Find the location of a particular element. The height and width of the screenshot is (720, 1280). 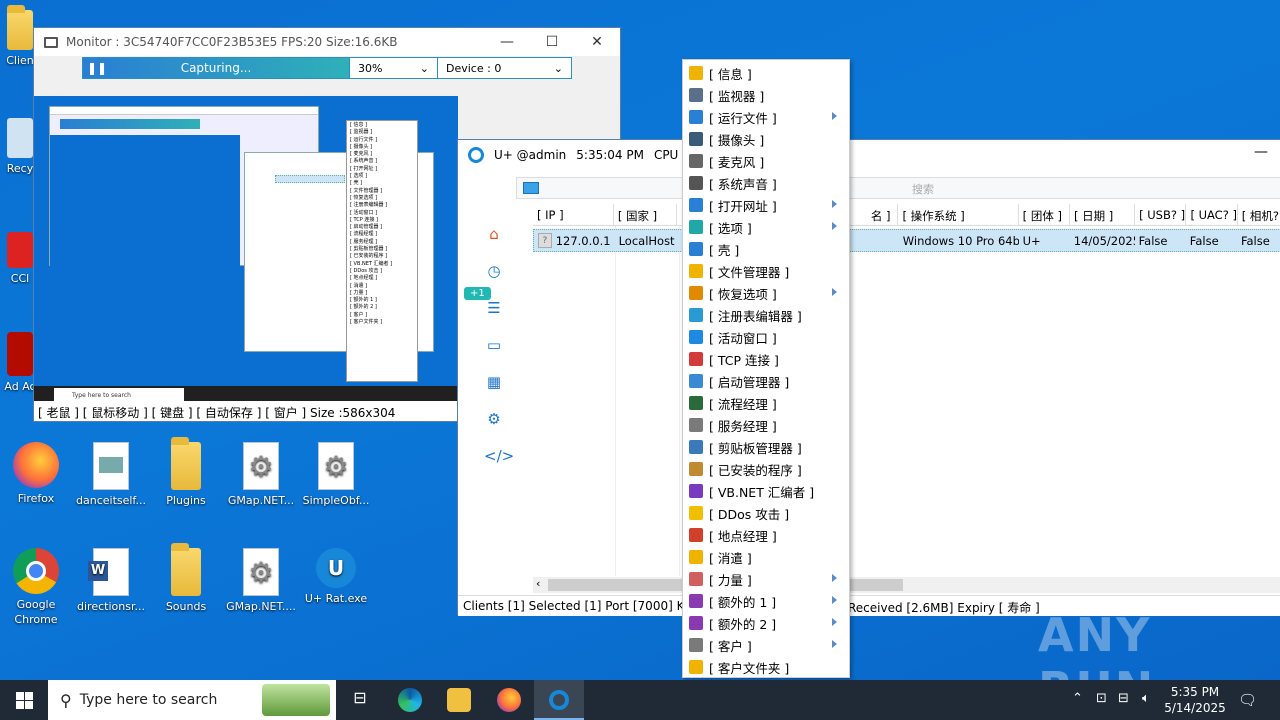

desktop-icon-chrome: Google Chrome is located at coordinates (36, 587).